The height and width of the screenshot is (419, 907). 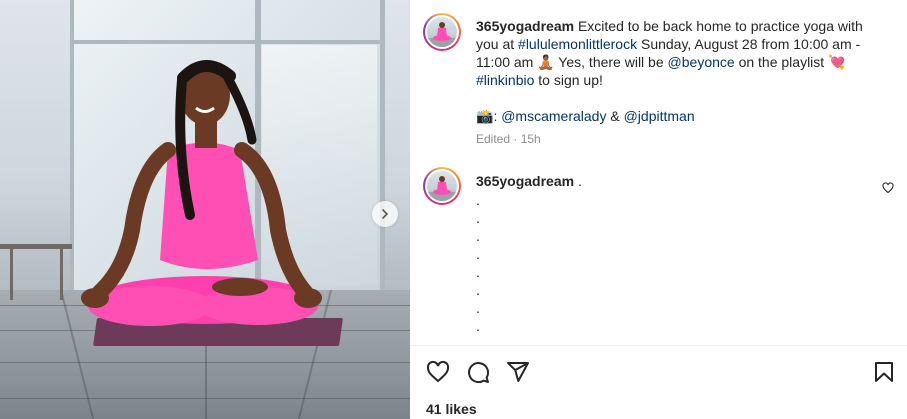 I want to click on post-actions, so click(x=662, y=372).